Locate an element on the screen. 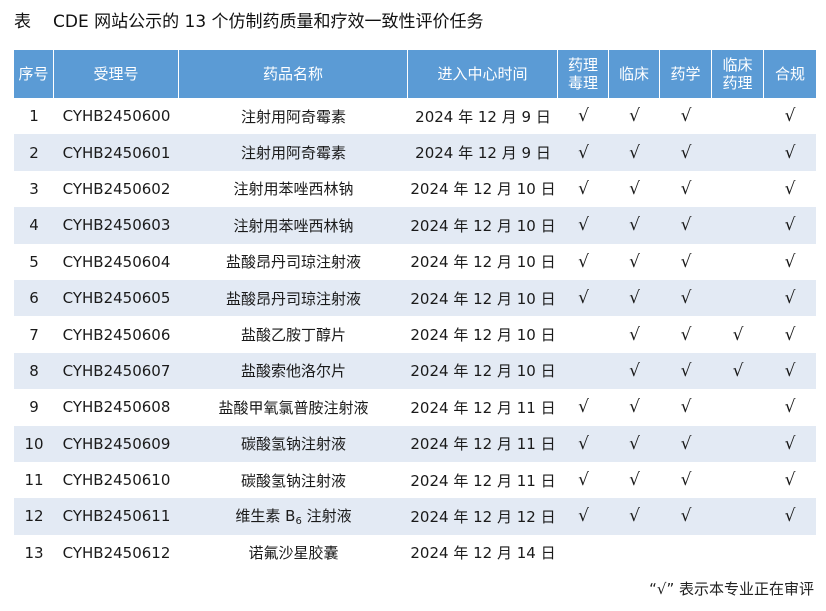 This screenshot has width=826, height=611. table-footnote: “√” 表示本专业正在审评 is located at coordinates (731, 589).